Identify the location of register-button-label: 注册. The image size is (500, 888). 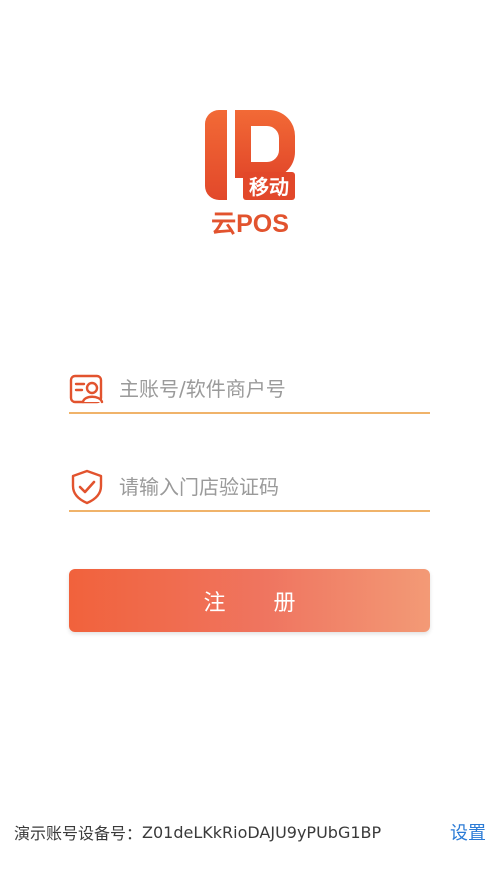
(273, 603).